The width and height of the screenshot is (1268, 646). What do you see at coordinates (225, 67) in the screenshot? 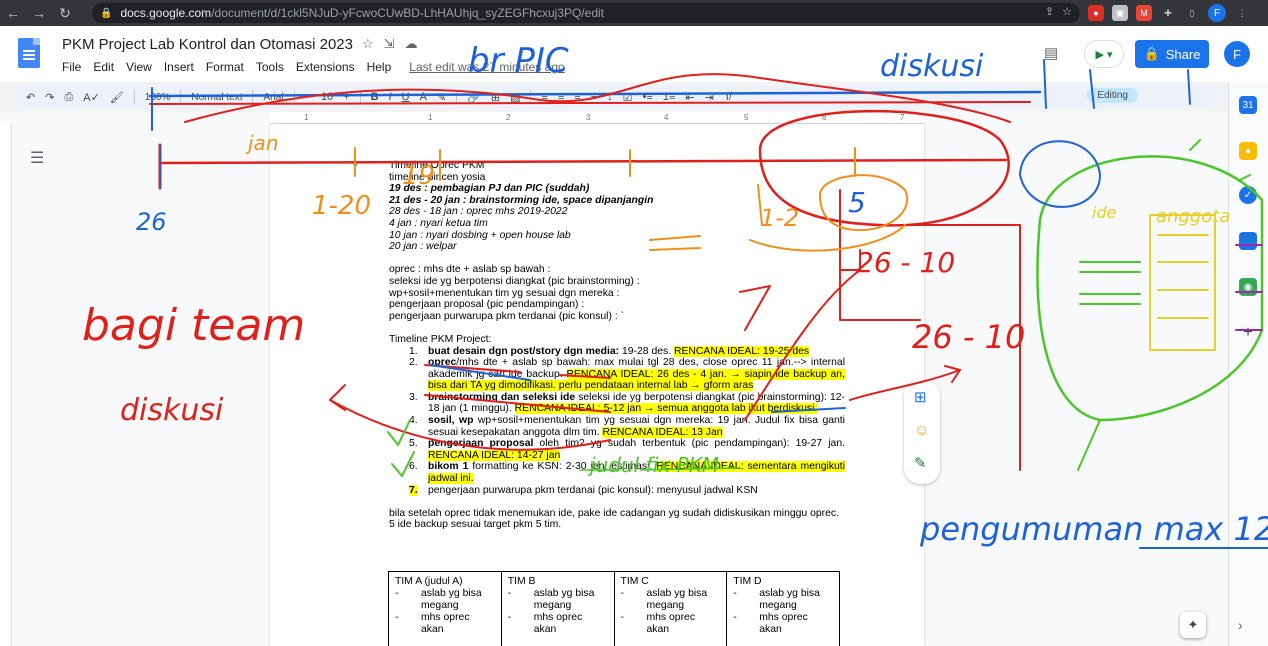
I see `menu-format: Format` at bounding box center [225, 67].